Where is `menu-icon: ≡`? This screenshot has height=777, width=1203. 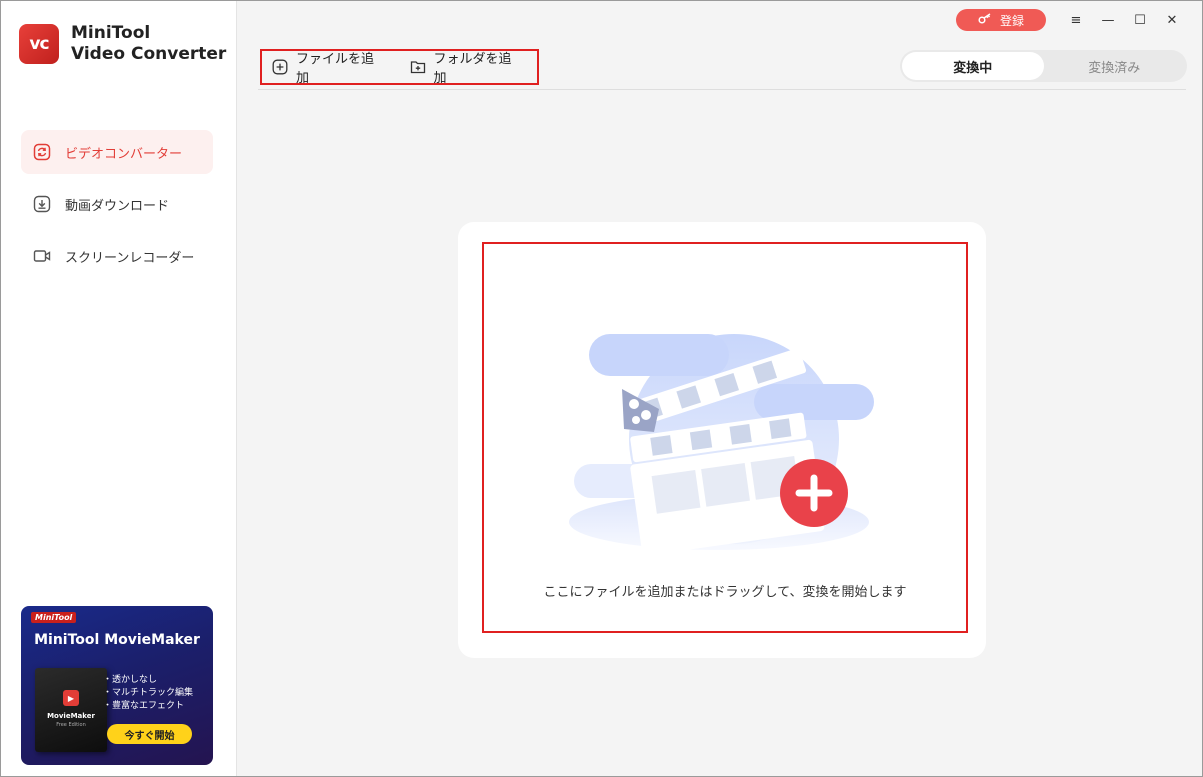 menu-icon: ≡ is located at coordinates (1076, 20).